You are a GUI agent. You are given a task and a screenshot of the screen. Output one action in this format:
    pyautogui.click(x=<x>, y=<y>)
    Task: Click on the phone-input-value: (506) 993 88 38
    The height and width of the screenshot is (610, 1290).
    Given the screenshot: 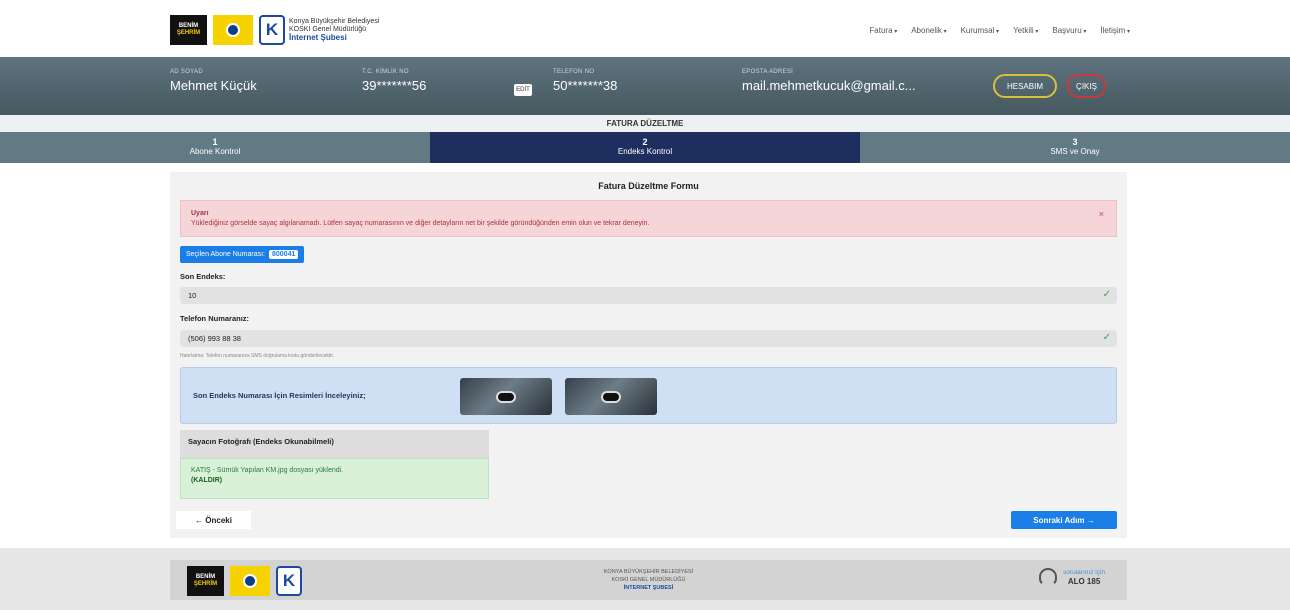 What is the action you would take?
    pyautogui.click(x=214, y=338)
    